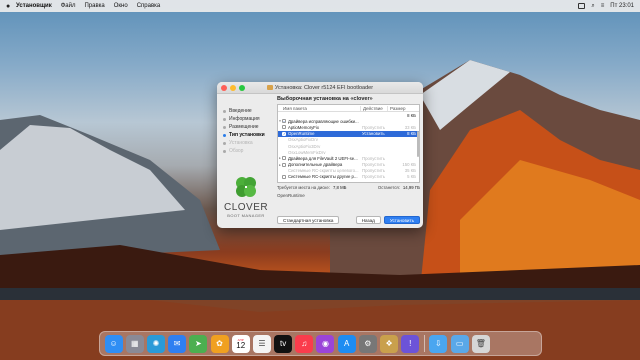 The image size is (640, 360). Describe the element at coordinates (409, 165) in the screenshot. I see `package-size: 150 КБ` at that location.